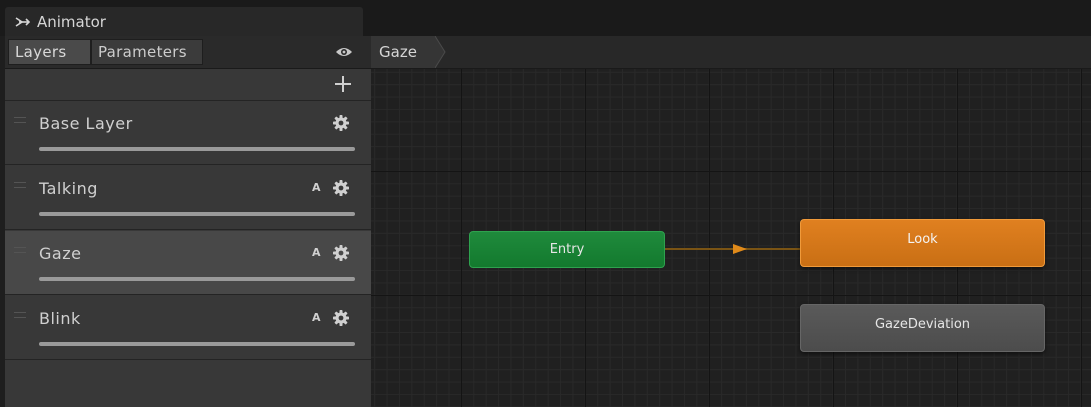 This screenshot has width=1091, height=407. What do you see at coordinates (71, 21) in the screenshot?
I see `window-title: Animator` at bounding box center [71, 21].